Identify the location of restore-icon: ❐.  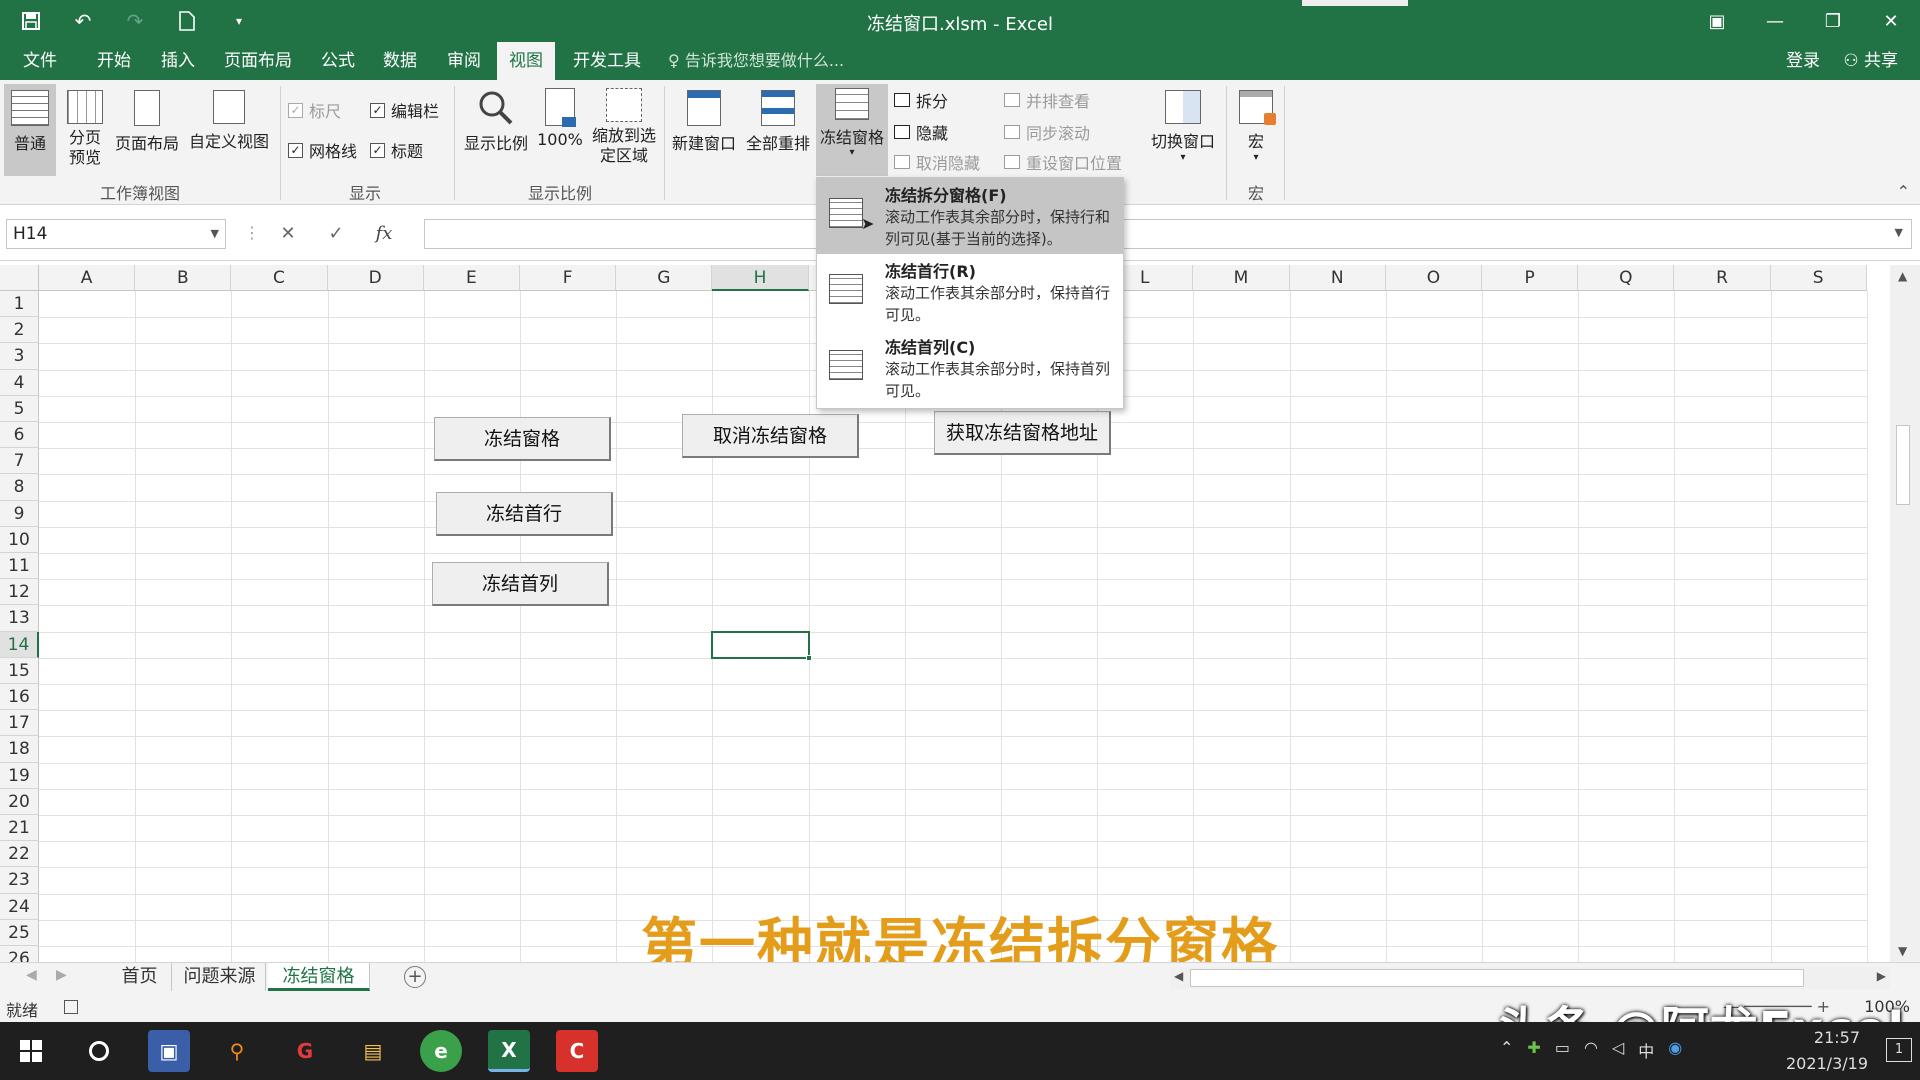
(1833, 21).